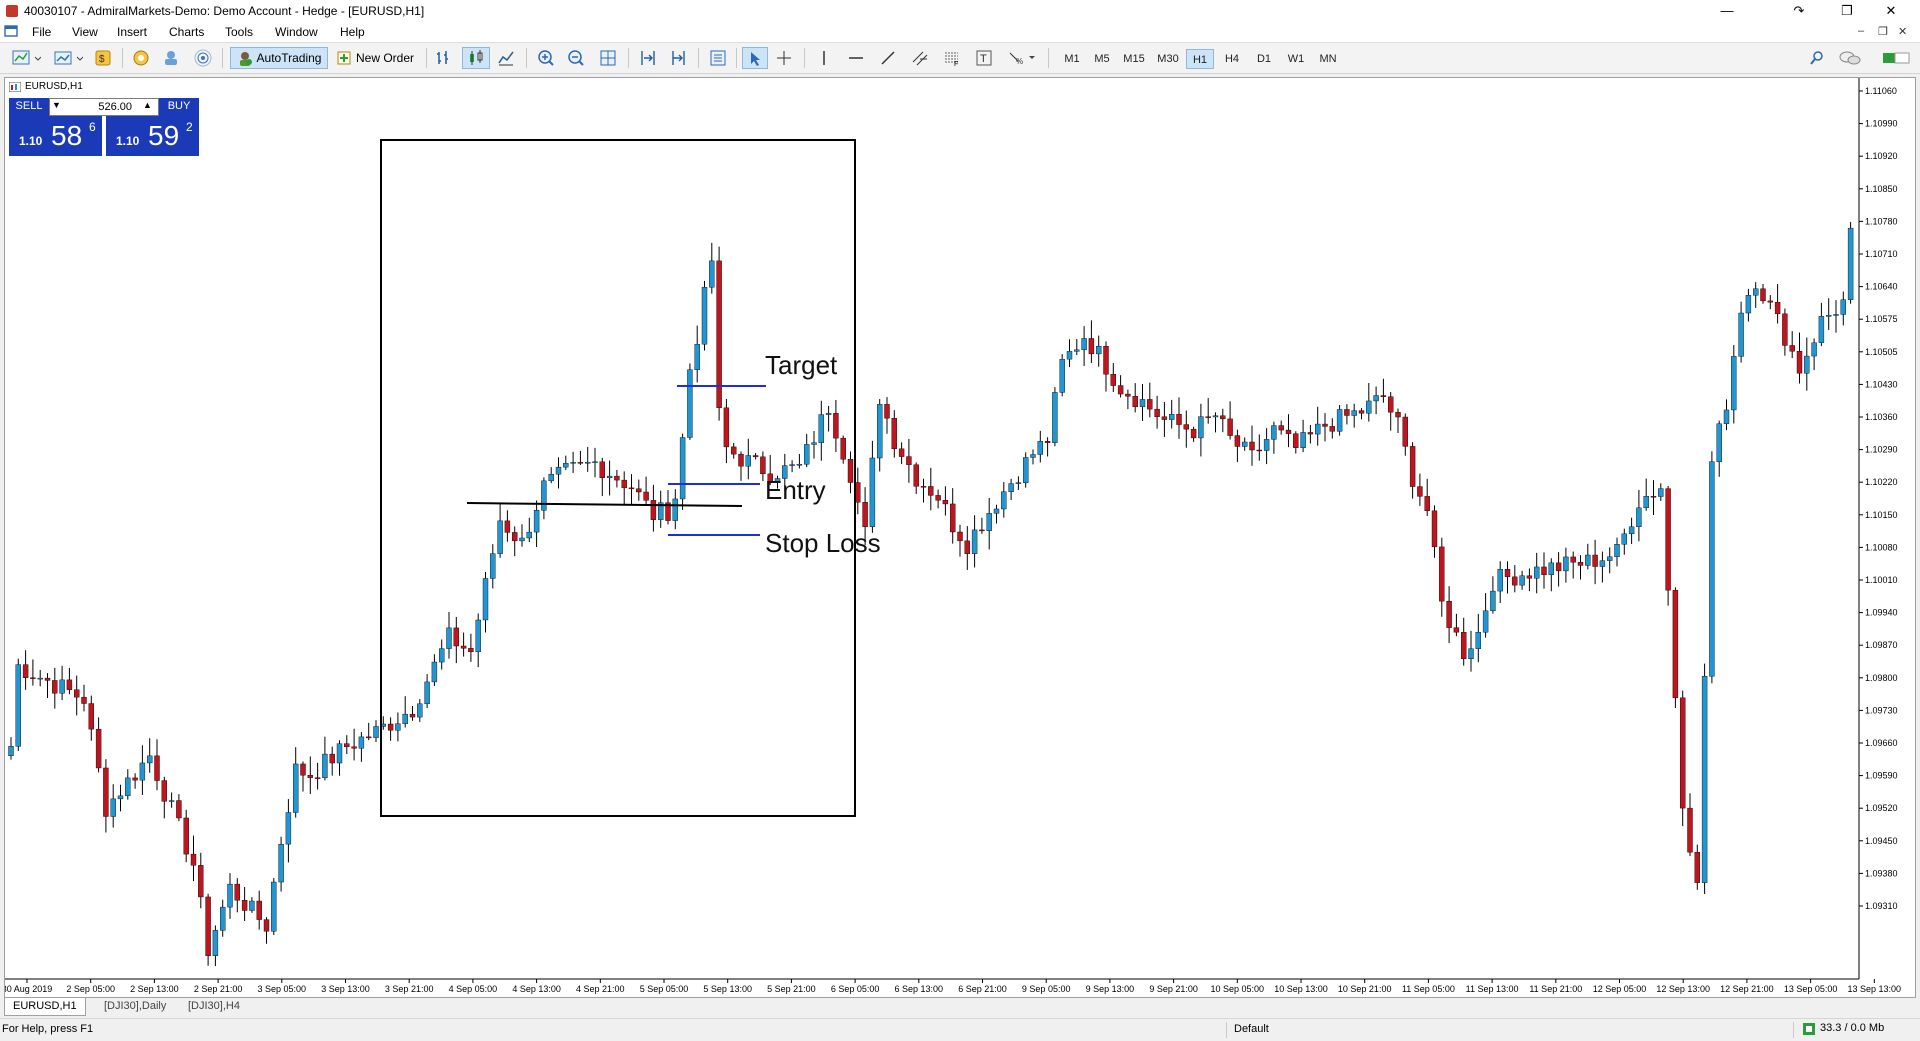 This screenshot has height=1041, width=1920. Describe the element at coordinates (141, 58) in the screenshot. I see `navigator-icon` at that location.